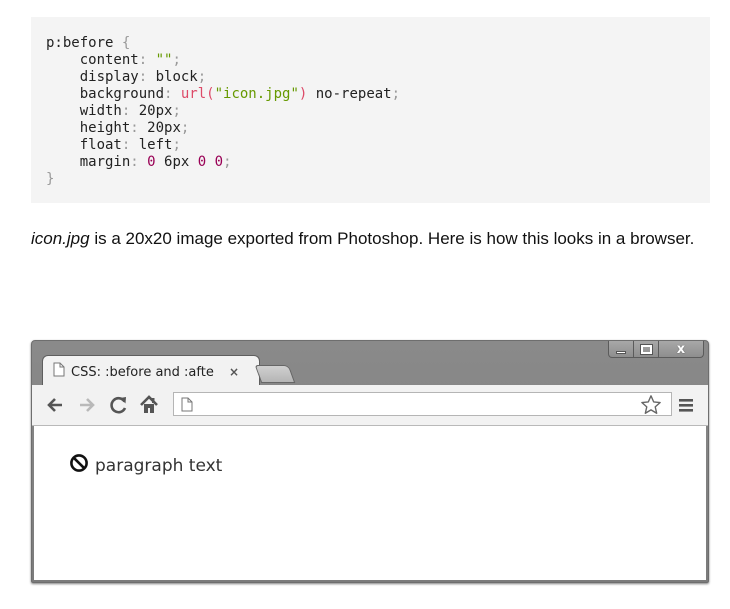  I want to click on maximize-icon, so click(646, 349).